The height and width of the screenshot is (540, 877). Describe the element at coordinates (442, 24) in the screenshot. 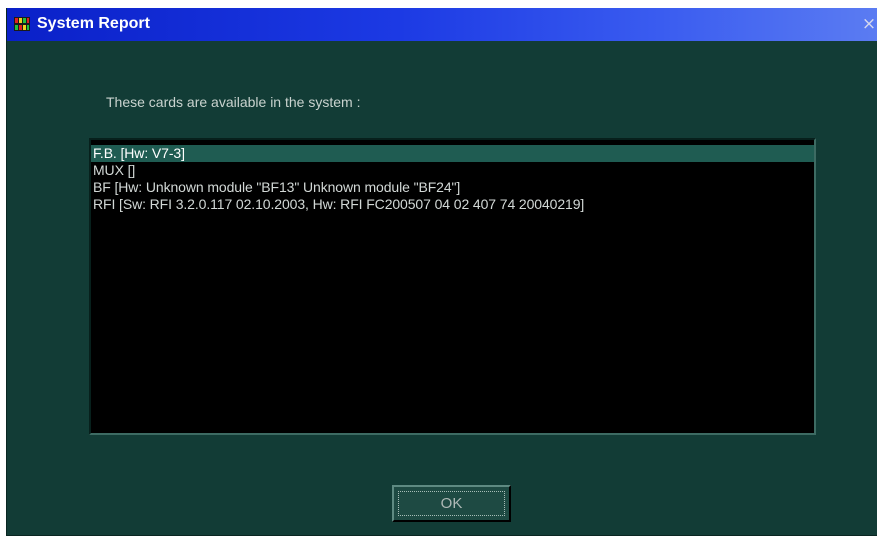

I see `title-bar: System Report ×` at that location.